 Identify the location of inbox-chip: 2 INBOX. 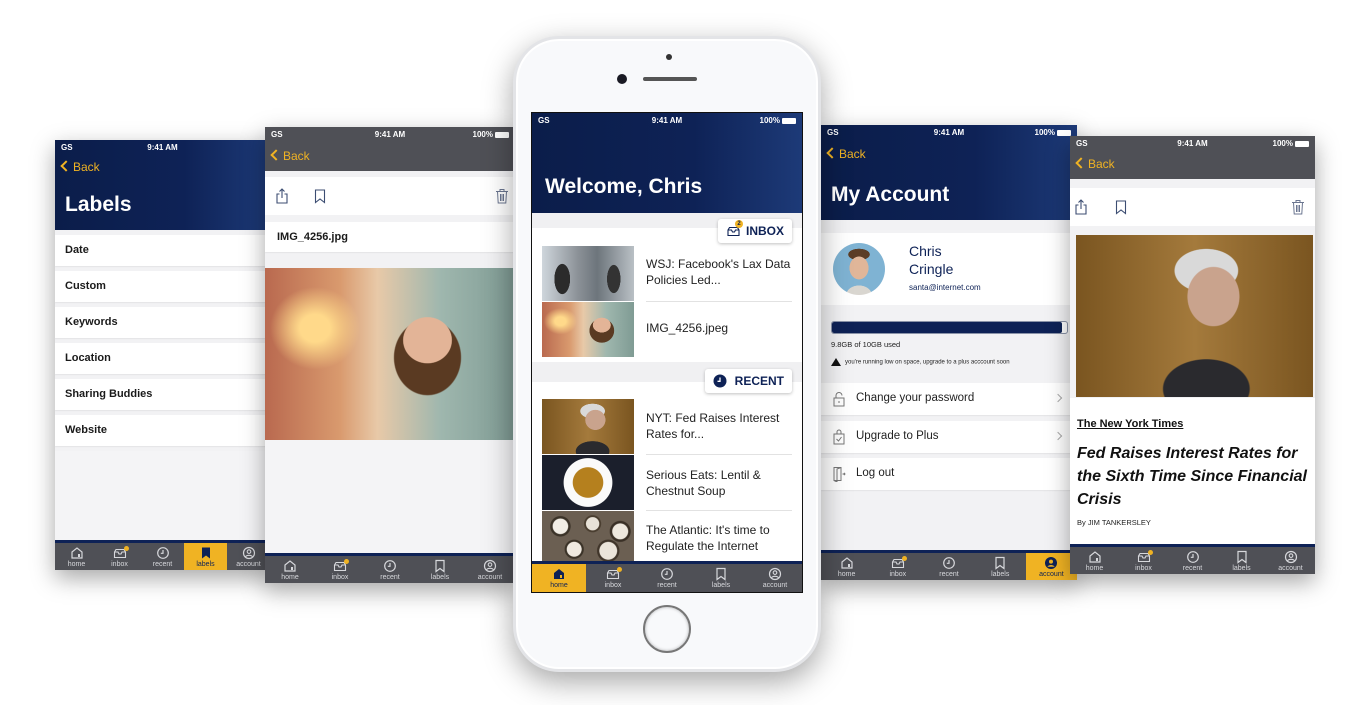
(754, 231).